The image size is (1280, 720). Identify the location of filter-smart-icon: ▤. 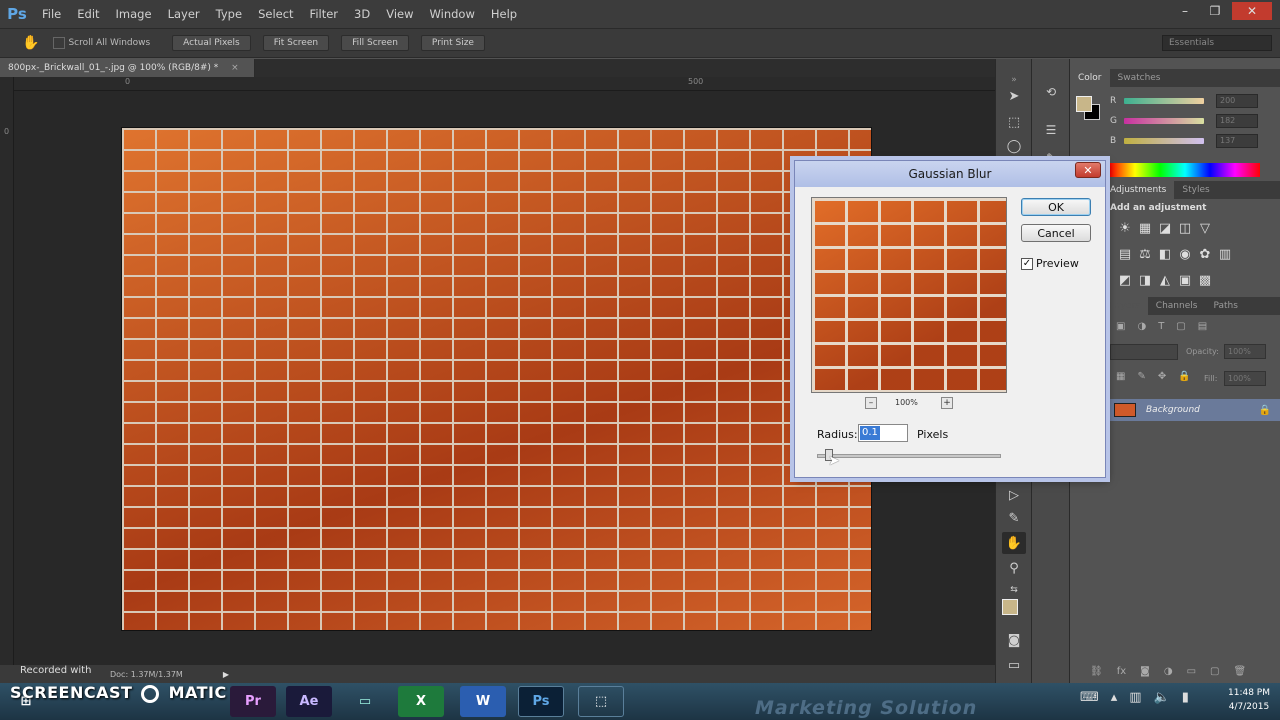
(1202, 326).